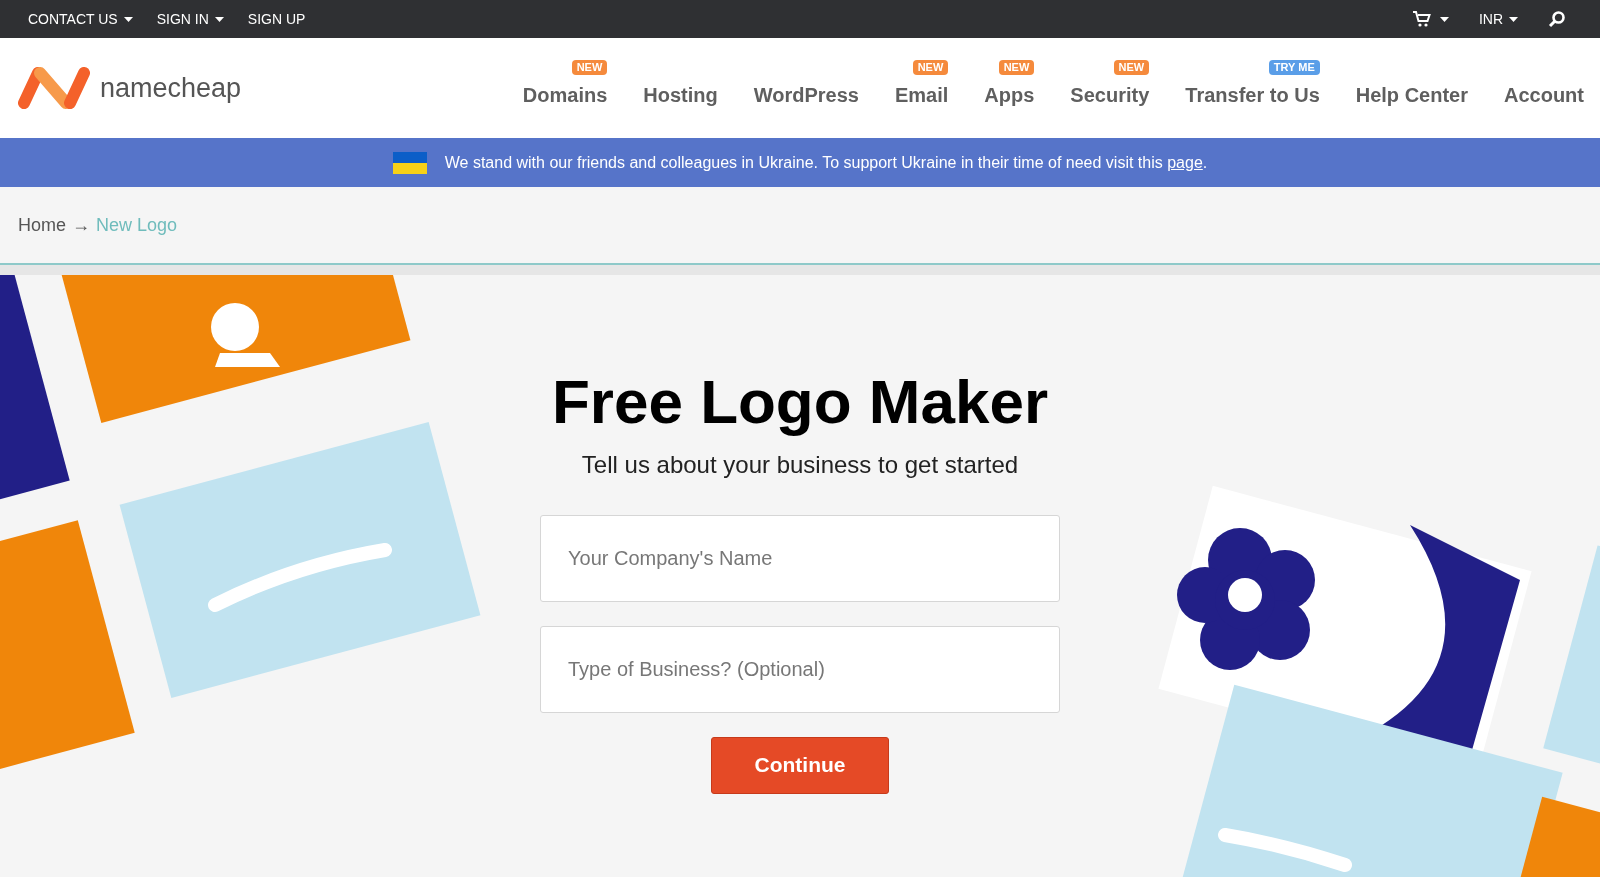  What do you see at coordinates (800, 558) in the screenshot?
I see `input-field: Your Company's Name` at bounding box center [800, 558].